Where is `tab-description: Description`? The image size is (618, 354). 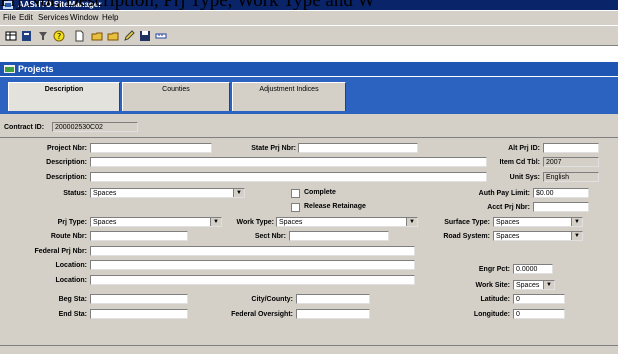 tab-description: Description is located at coordinates (64, 96).